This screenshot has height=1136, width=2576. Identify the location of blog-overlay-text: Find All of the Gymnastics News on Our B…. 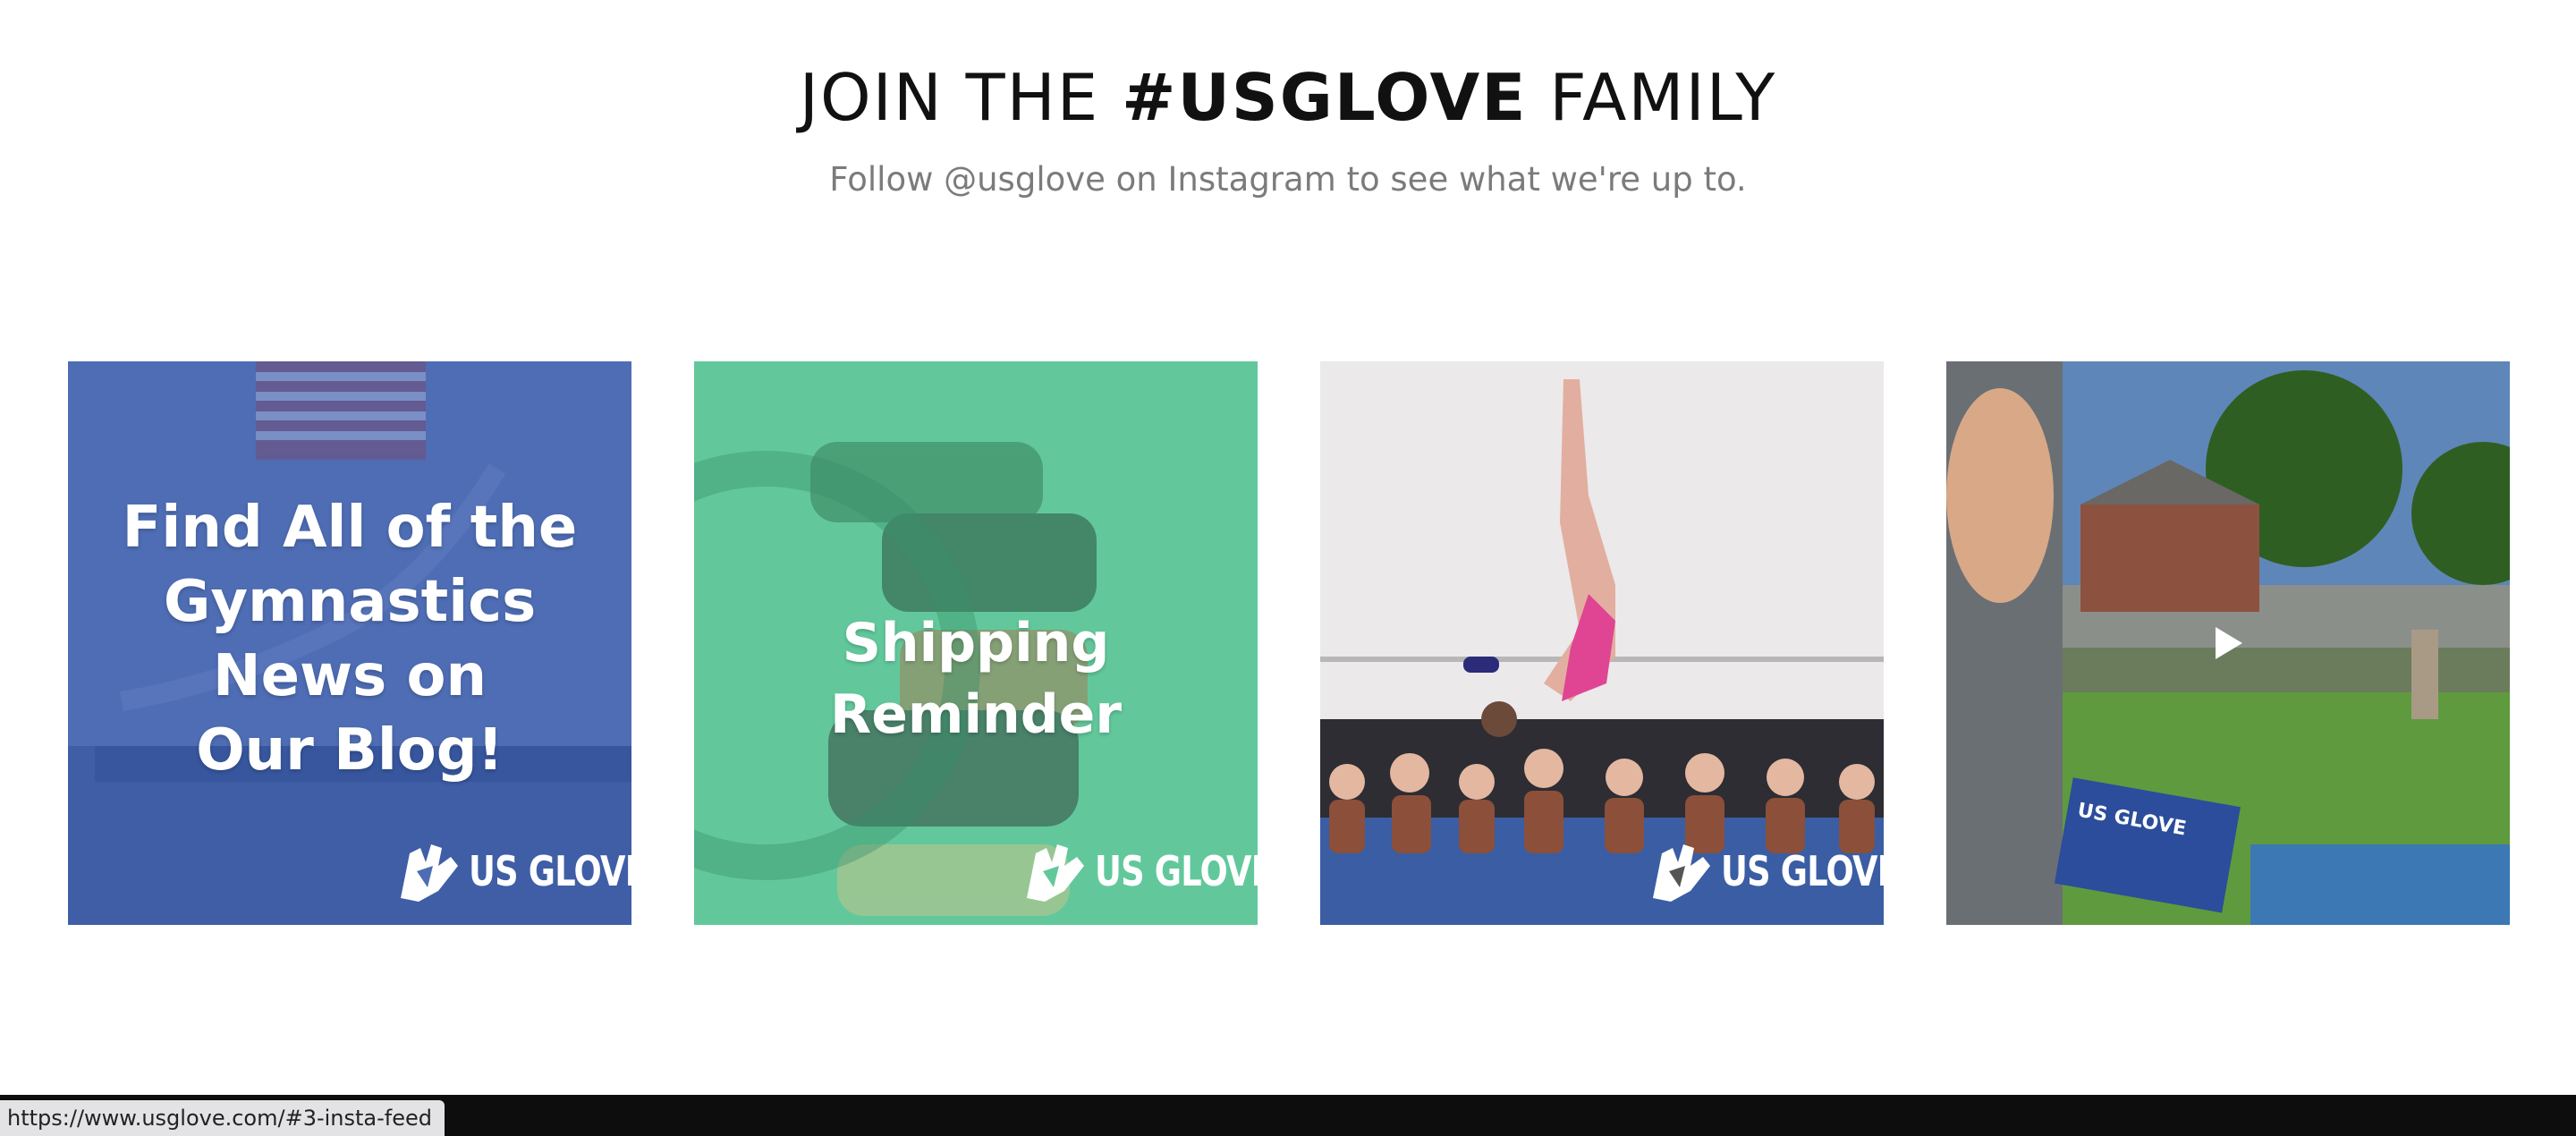
(349, 639).